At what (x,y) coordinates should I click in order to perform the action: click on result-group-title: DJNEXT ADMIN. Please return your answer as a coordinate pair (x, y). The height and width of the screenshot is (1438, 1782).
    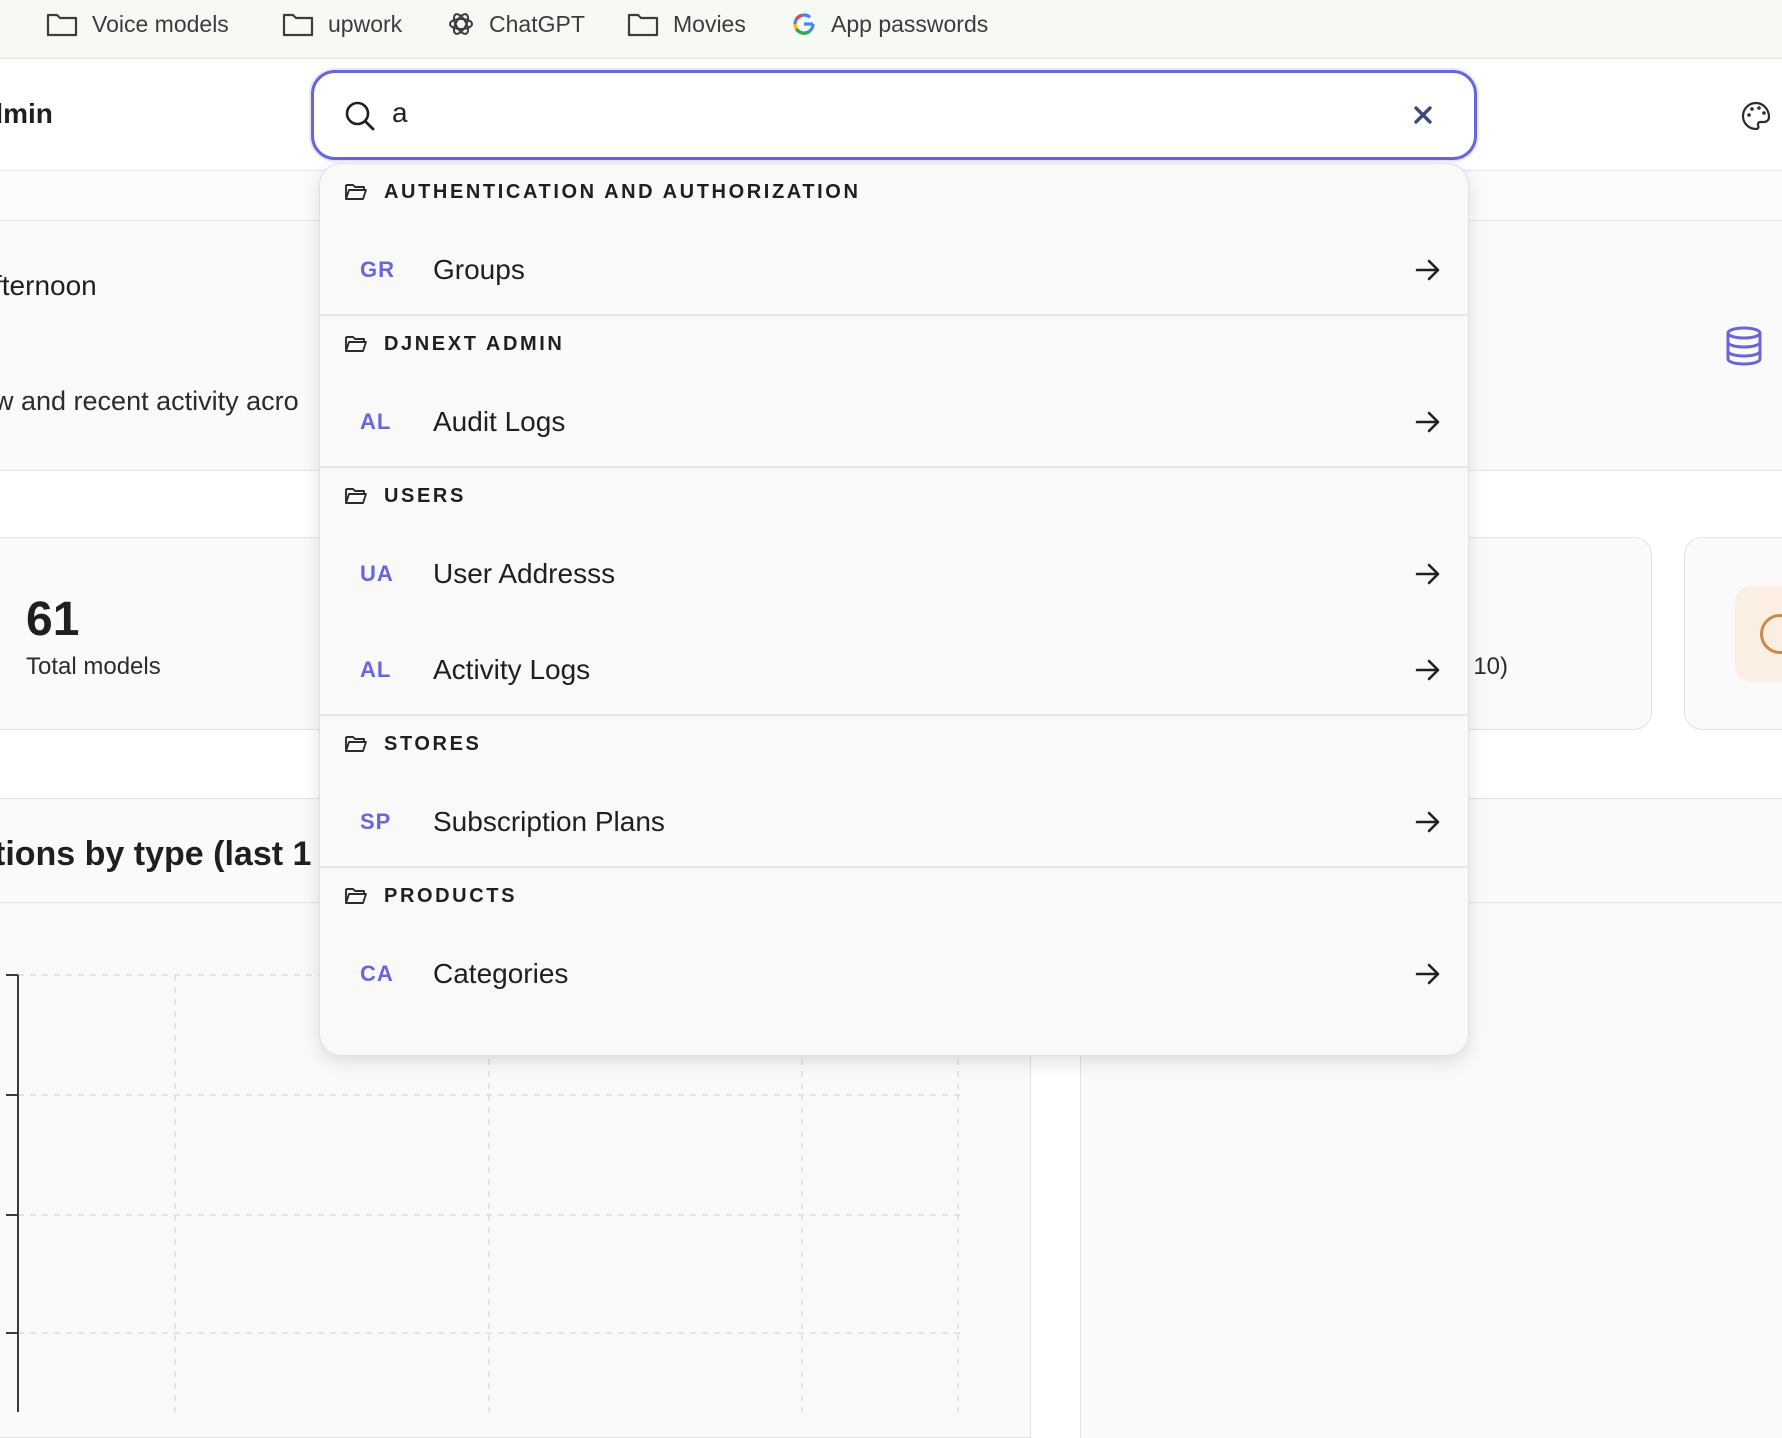
    Looking at the image, I should click on (474, 343).